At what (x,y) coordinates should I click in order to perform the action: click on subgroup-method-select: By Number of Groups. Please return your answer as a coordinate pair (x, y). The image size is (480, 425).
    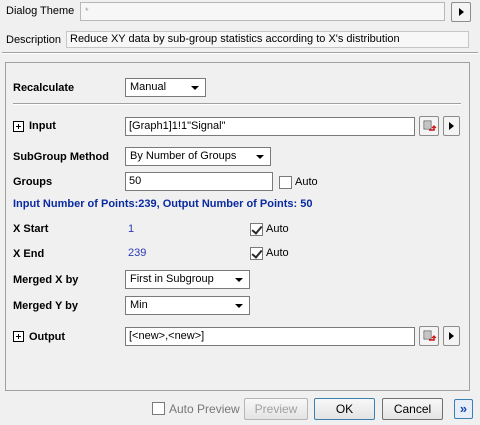
    Looking at the image, I should click on (198, 156).